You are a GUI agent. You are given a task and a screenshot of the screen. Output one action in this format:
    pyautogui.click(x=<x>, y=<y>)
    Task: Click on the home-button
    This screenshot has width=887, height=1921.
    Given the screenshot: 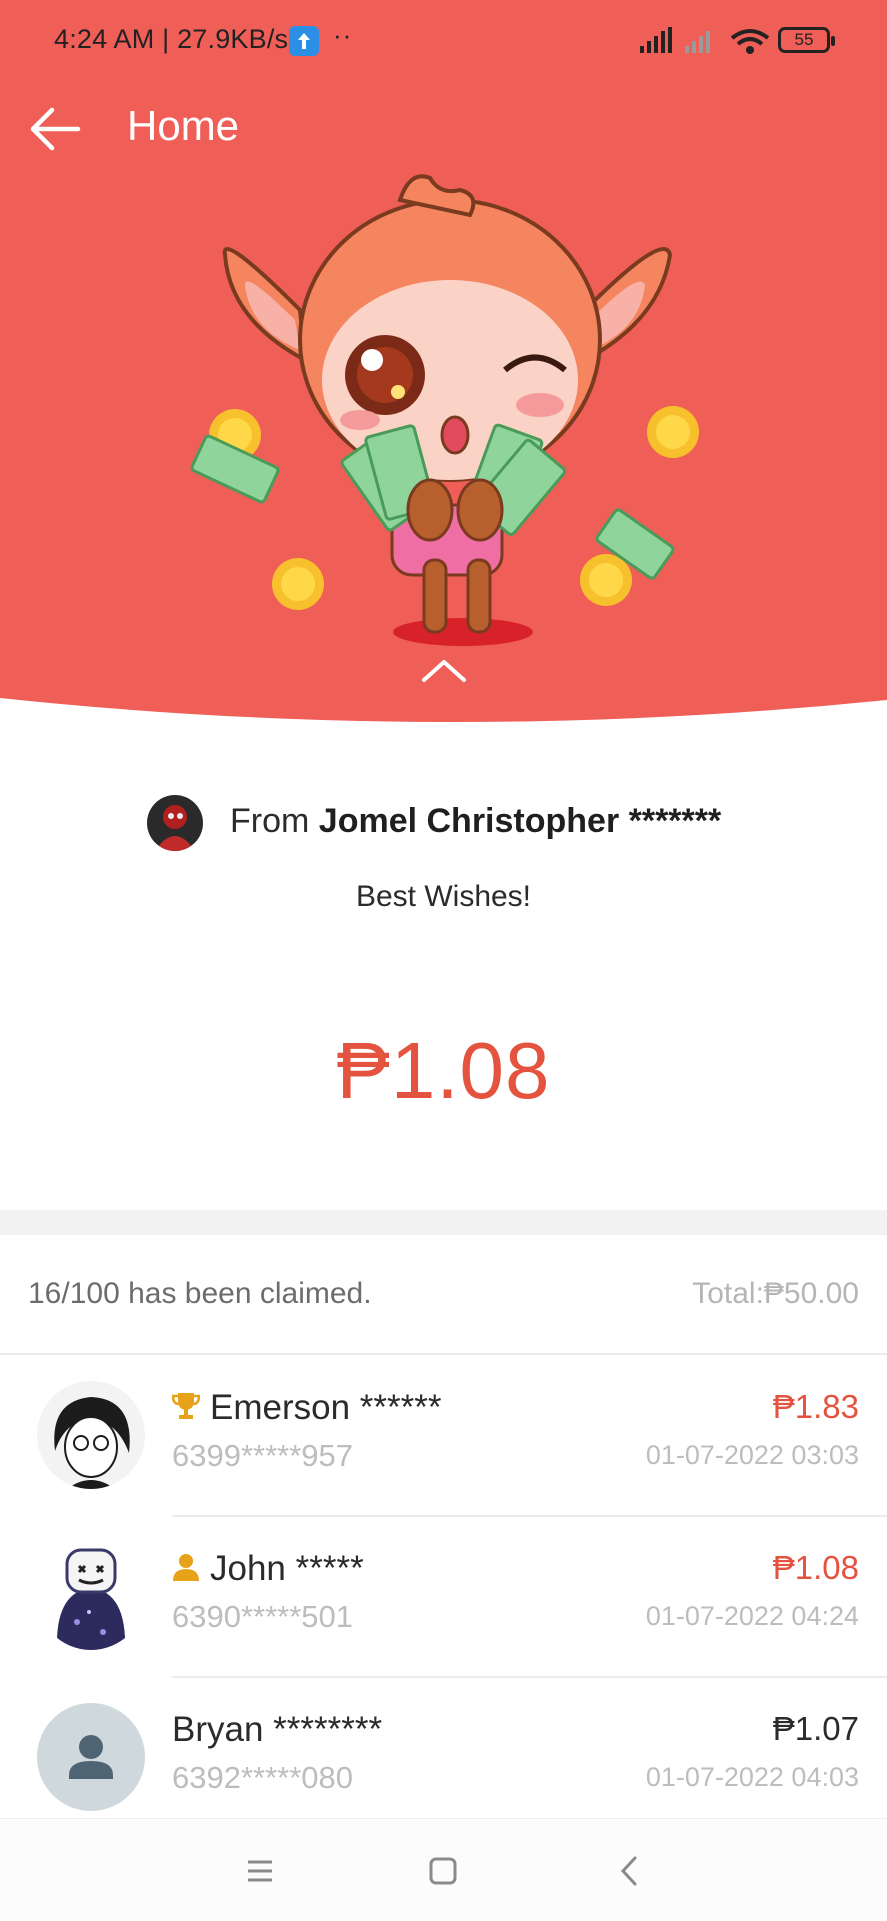 What is the action you would take?
    pyautogui.click(x=443, y=1871)
    